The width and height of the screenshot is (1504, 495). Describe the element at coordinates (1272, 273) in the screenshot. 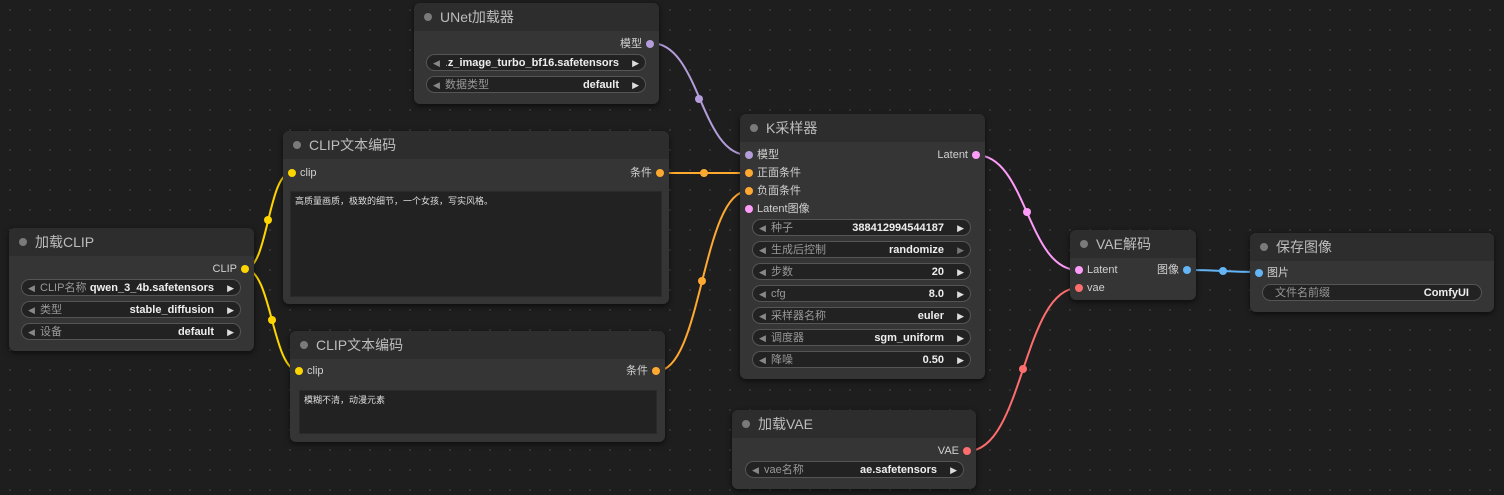

I see `input-images: 图片` at that location.